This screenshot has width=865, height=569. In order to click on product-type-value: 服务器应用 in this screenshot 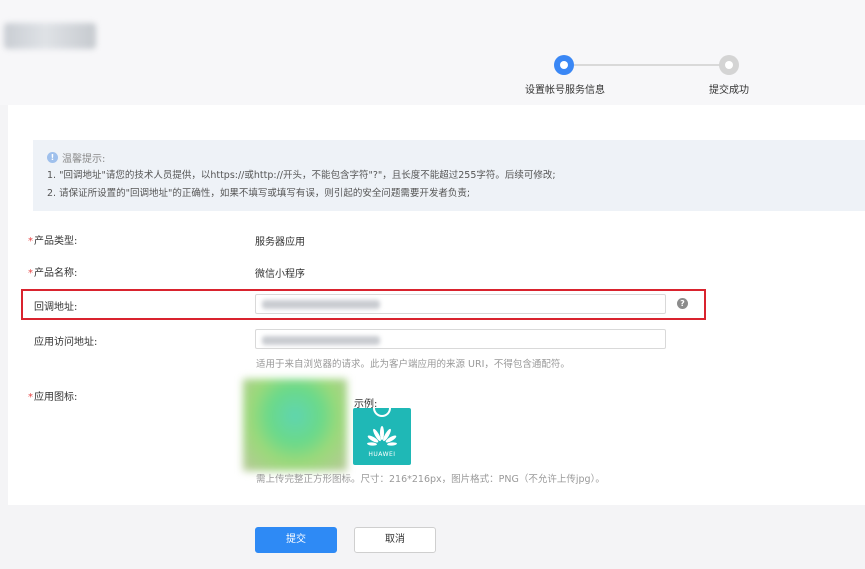, I will do `click(280, 242)`.